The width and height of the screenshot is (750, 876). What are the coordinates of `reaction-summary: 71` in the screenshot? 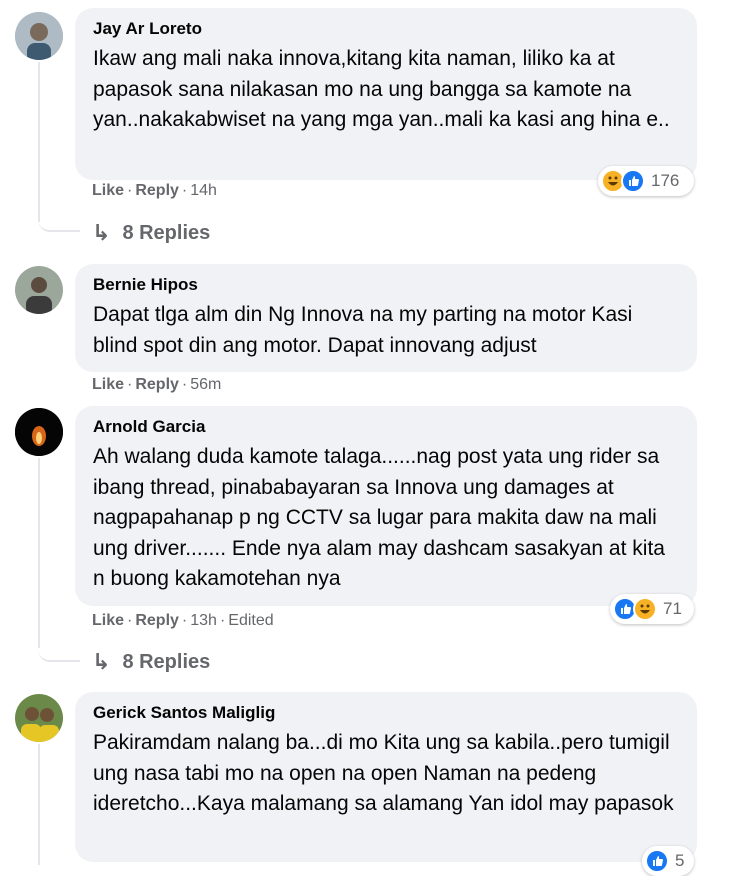 It's located at (652, 609).